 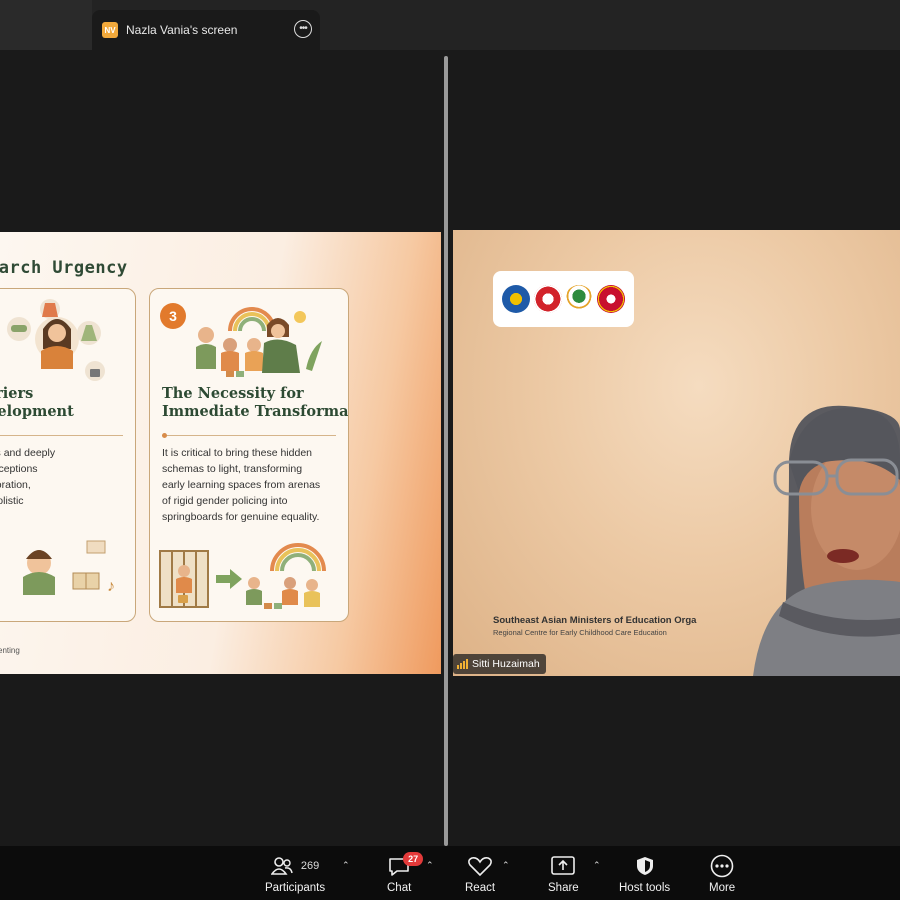 I want to click on chat-label: Chat, so click(x=399, y=888).